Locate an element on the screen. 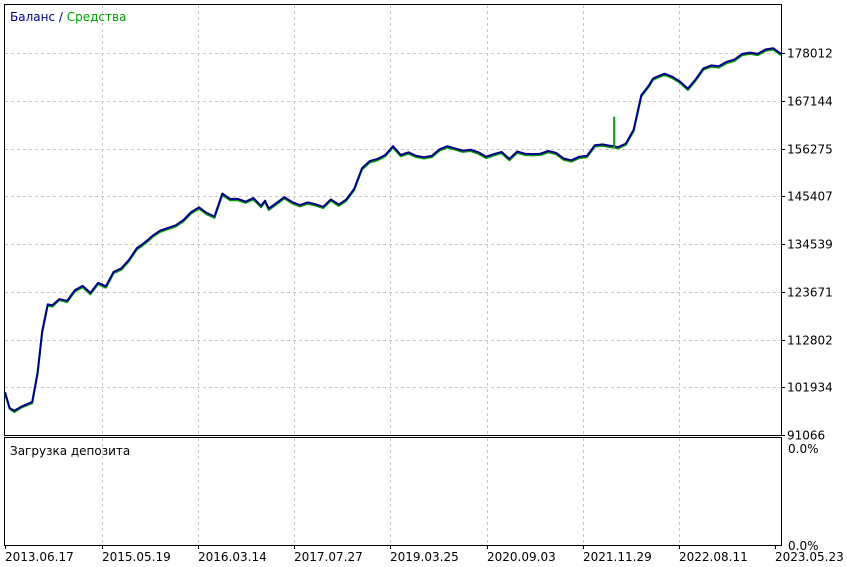 Image resolution: width=847 pixels, height=567 pixels. y-tick-label: 112802 is located at coordinates (810, 341).